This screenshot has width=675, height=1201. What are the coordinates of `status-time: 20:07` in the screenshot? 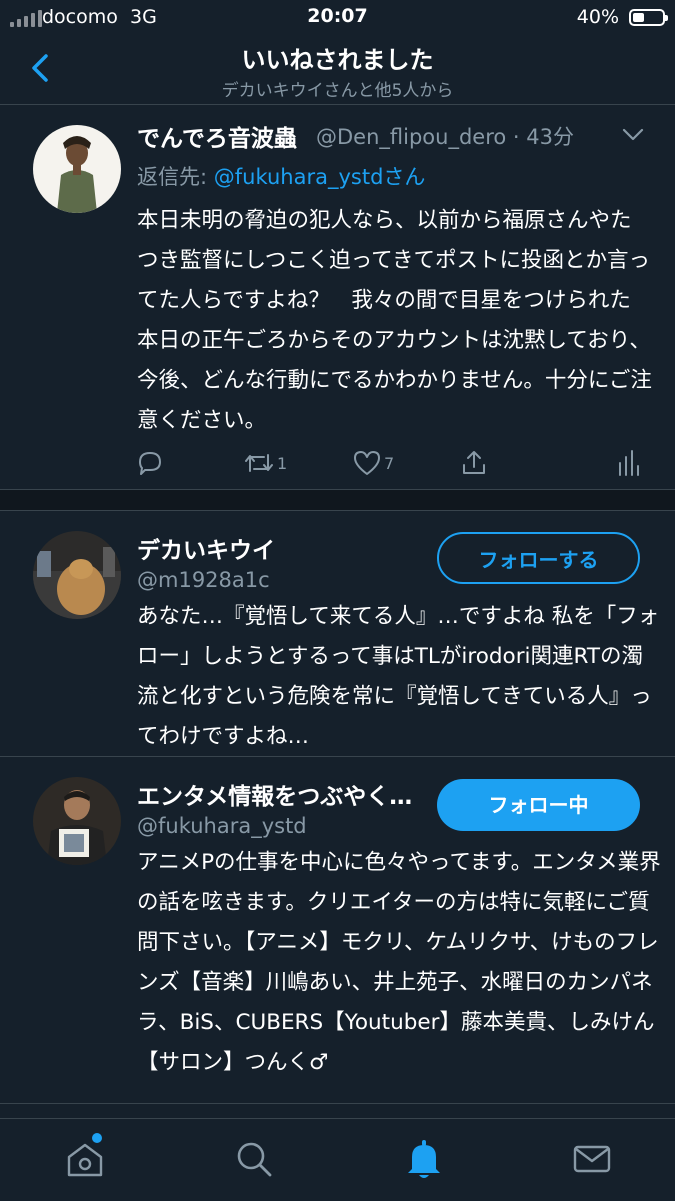 It's located at (337, 16).